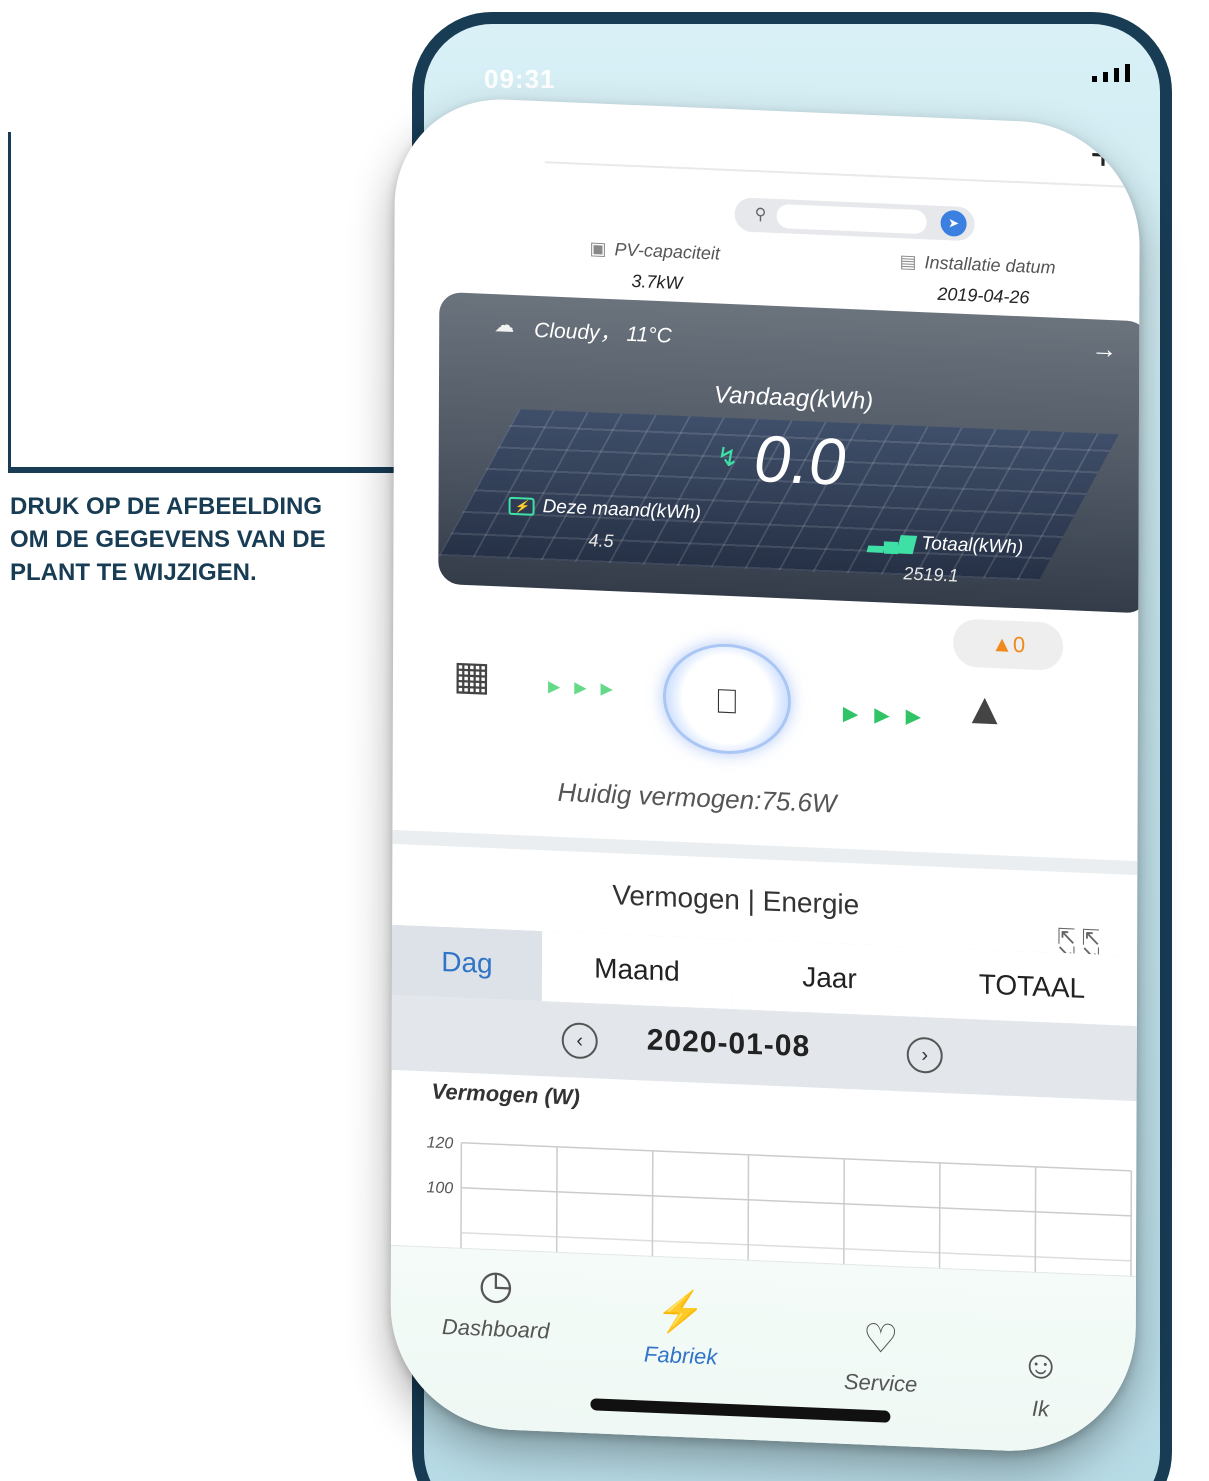 This screenshot has width=1209, height=1481. I want to click on chart-y-tick-label: 100, so click(439, 1188).